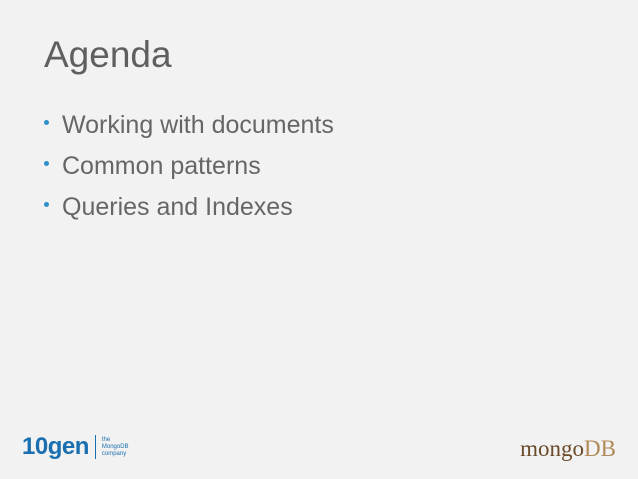  I want to click on bullet-item: Queries and Indexes, so click(189, 207).